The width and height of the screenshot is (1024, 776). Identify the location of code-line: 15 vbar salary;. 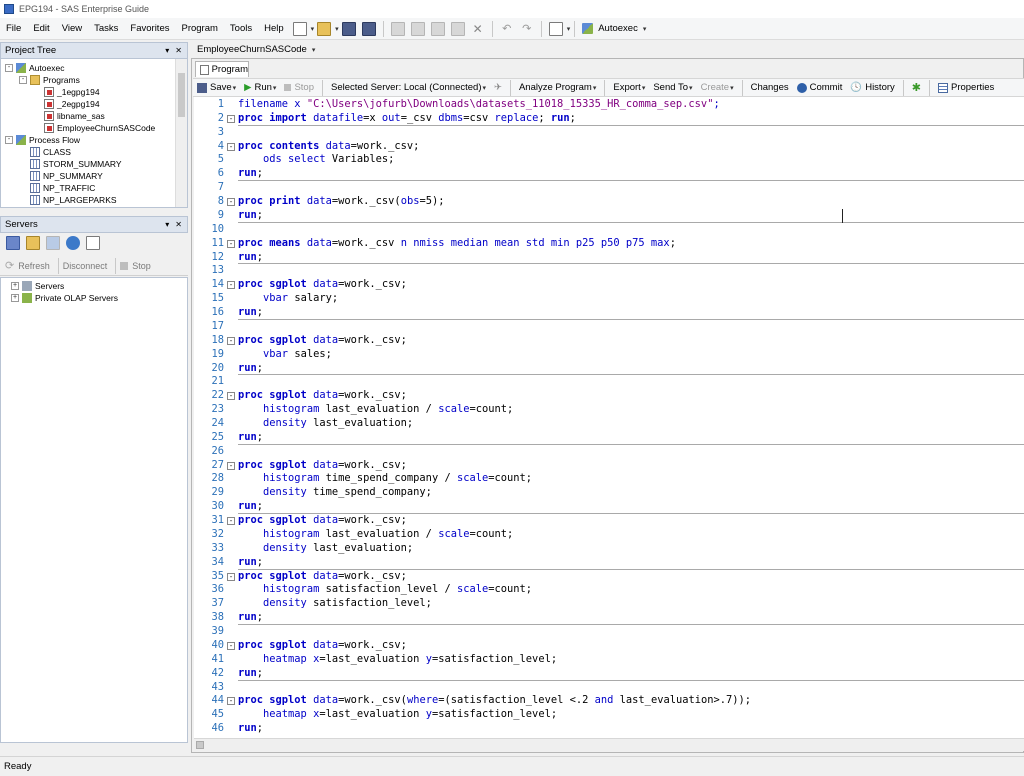
(609, 299).